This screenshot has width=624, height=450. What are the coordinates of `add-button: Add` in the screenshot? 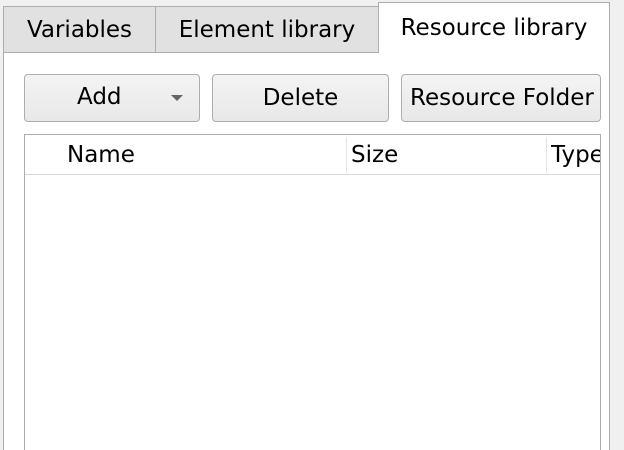 It's located at (112, 98).